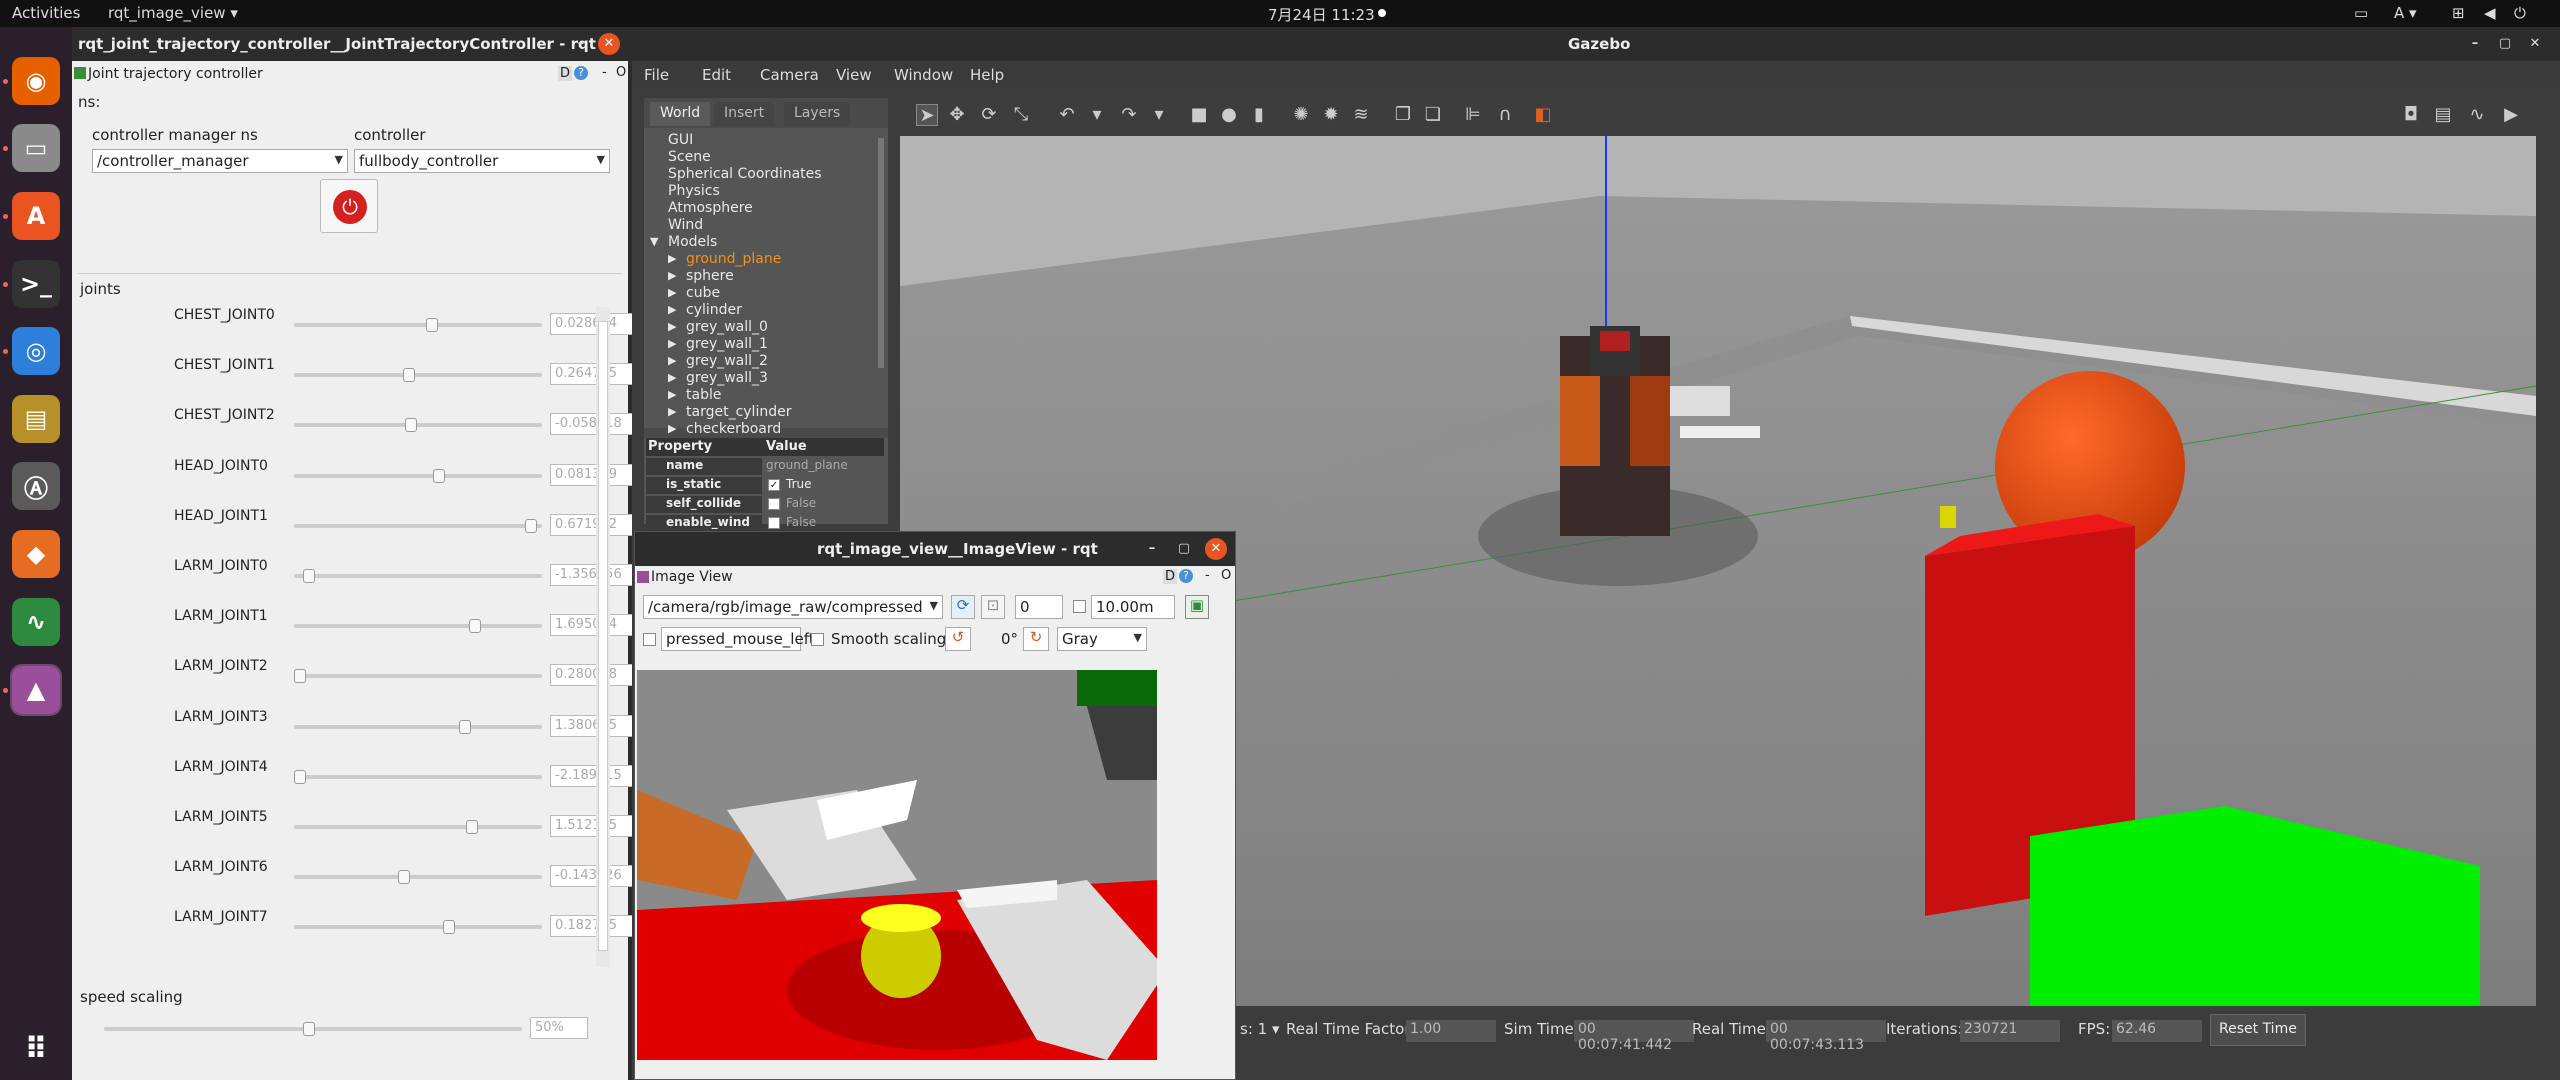 Image resolution: width=2560 pixels, height=1080 pixels. I want to click on tree-model-item: cube, so click(703, 293).